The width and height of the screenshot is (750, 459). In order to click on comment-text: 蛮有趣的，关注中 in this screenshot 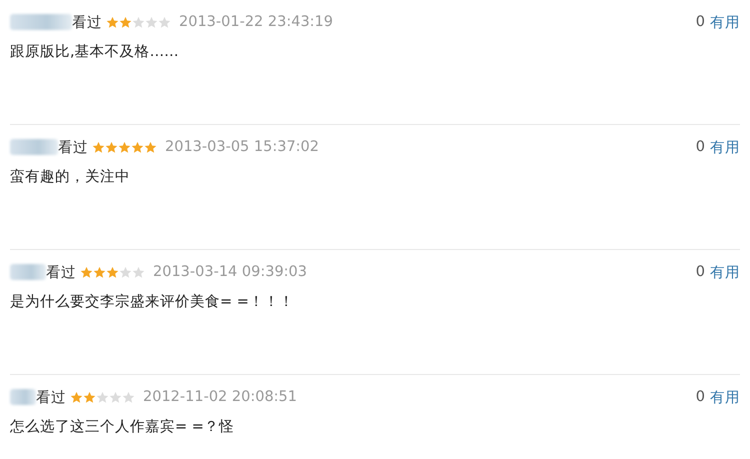, I will do `click(70, 177)`.